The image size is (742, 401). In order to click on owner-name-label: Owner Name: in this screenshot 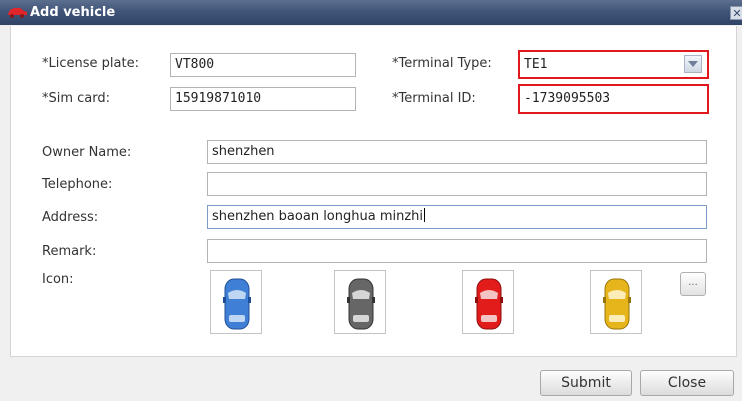, I will do `click(87, 152)`.